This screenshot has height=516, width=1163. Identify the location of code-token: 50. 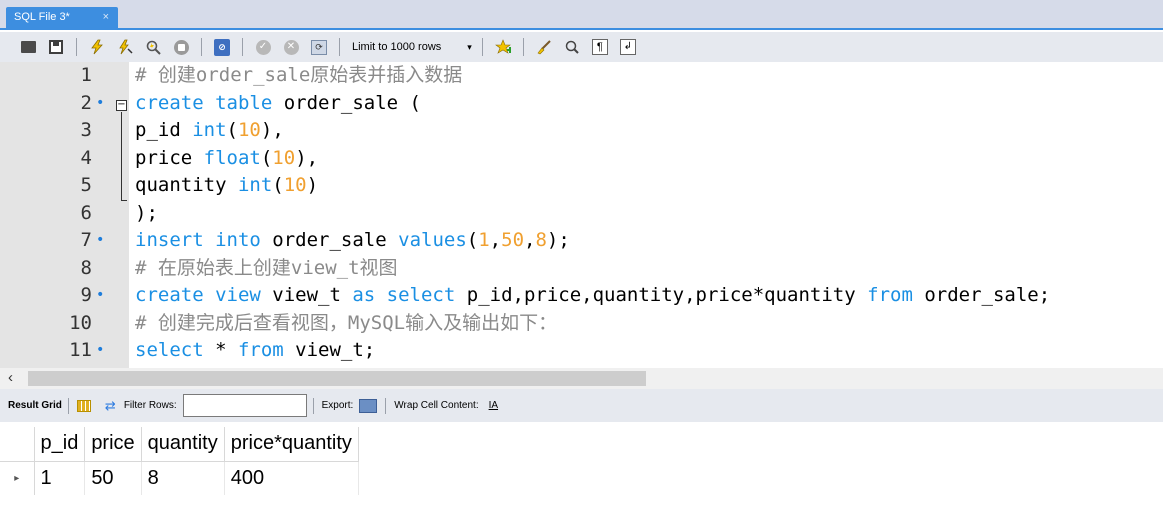
(513, 240).